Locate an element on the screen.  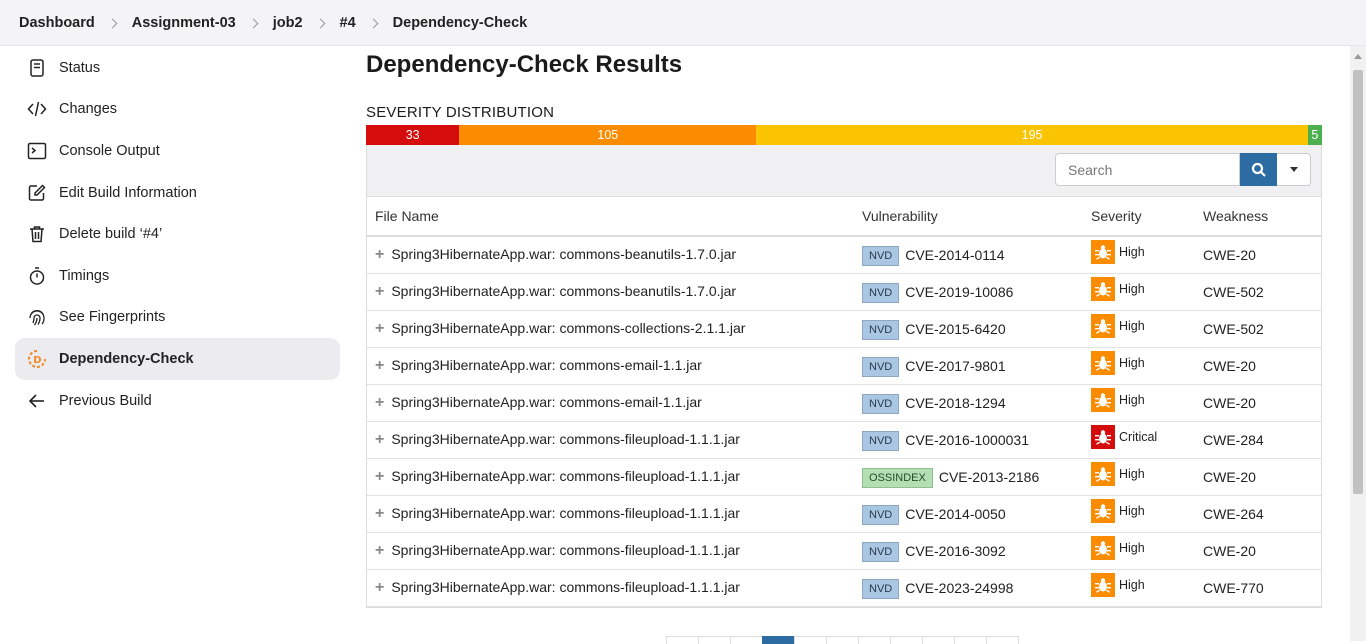
cve-link: CVE-2013-2186 is located at coordinates (989, 477).